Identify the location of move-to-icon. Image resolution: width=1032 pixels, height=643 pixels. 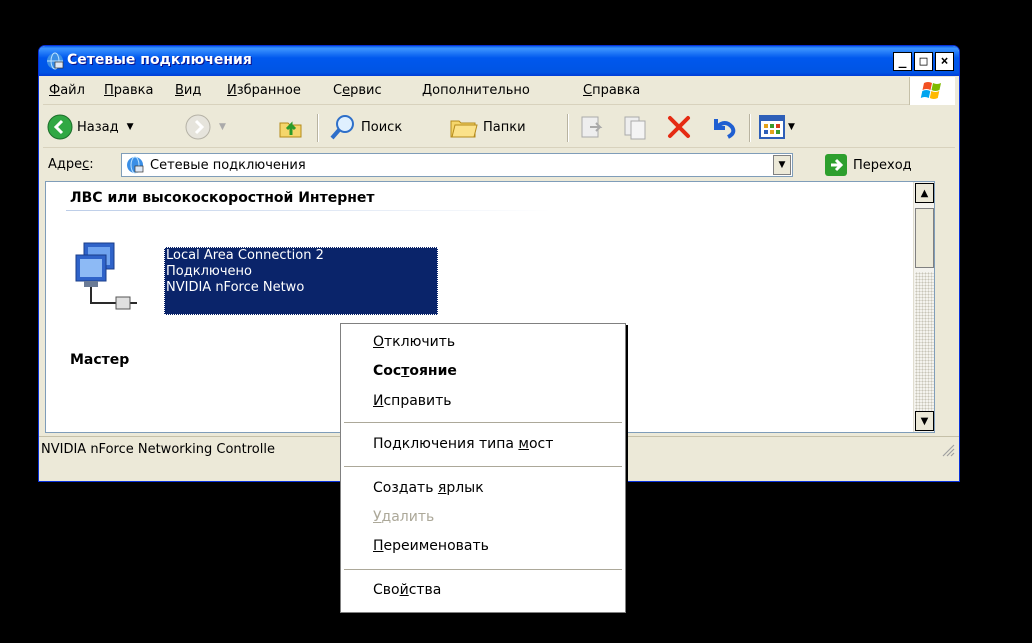
(592, 127).